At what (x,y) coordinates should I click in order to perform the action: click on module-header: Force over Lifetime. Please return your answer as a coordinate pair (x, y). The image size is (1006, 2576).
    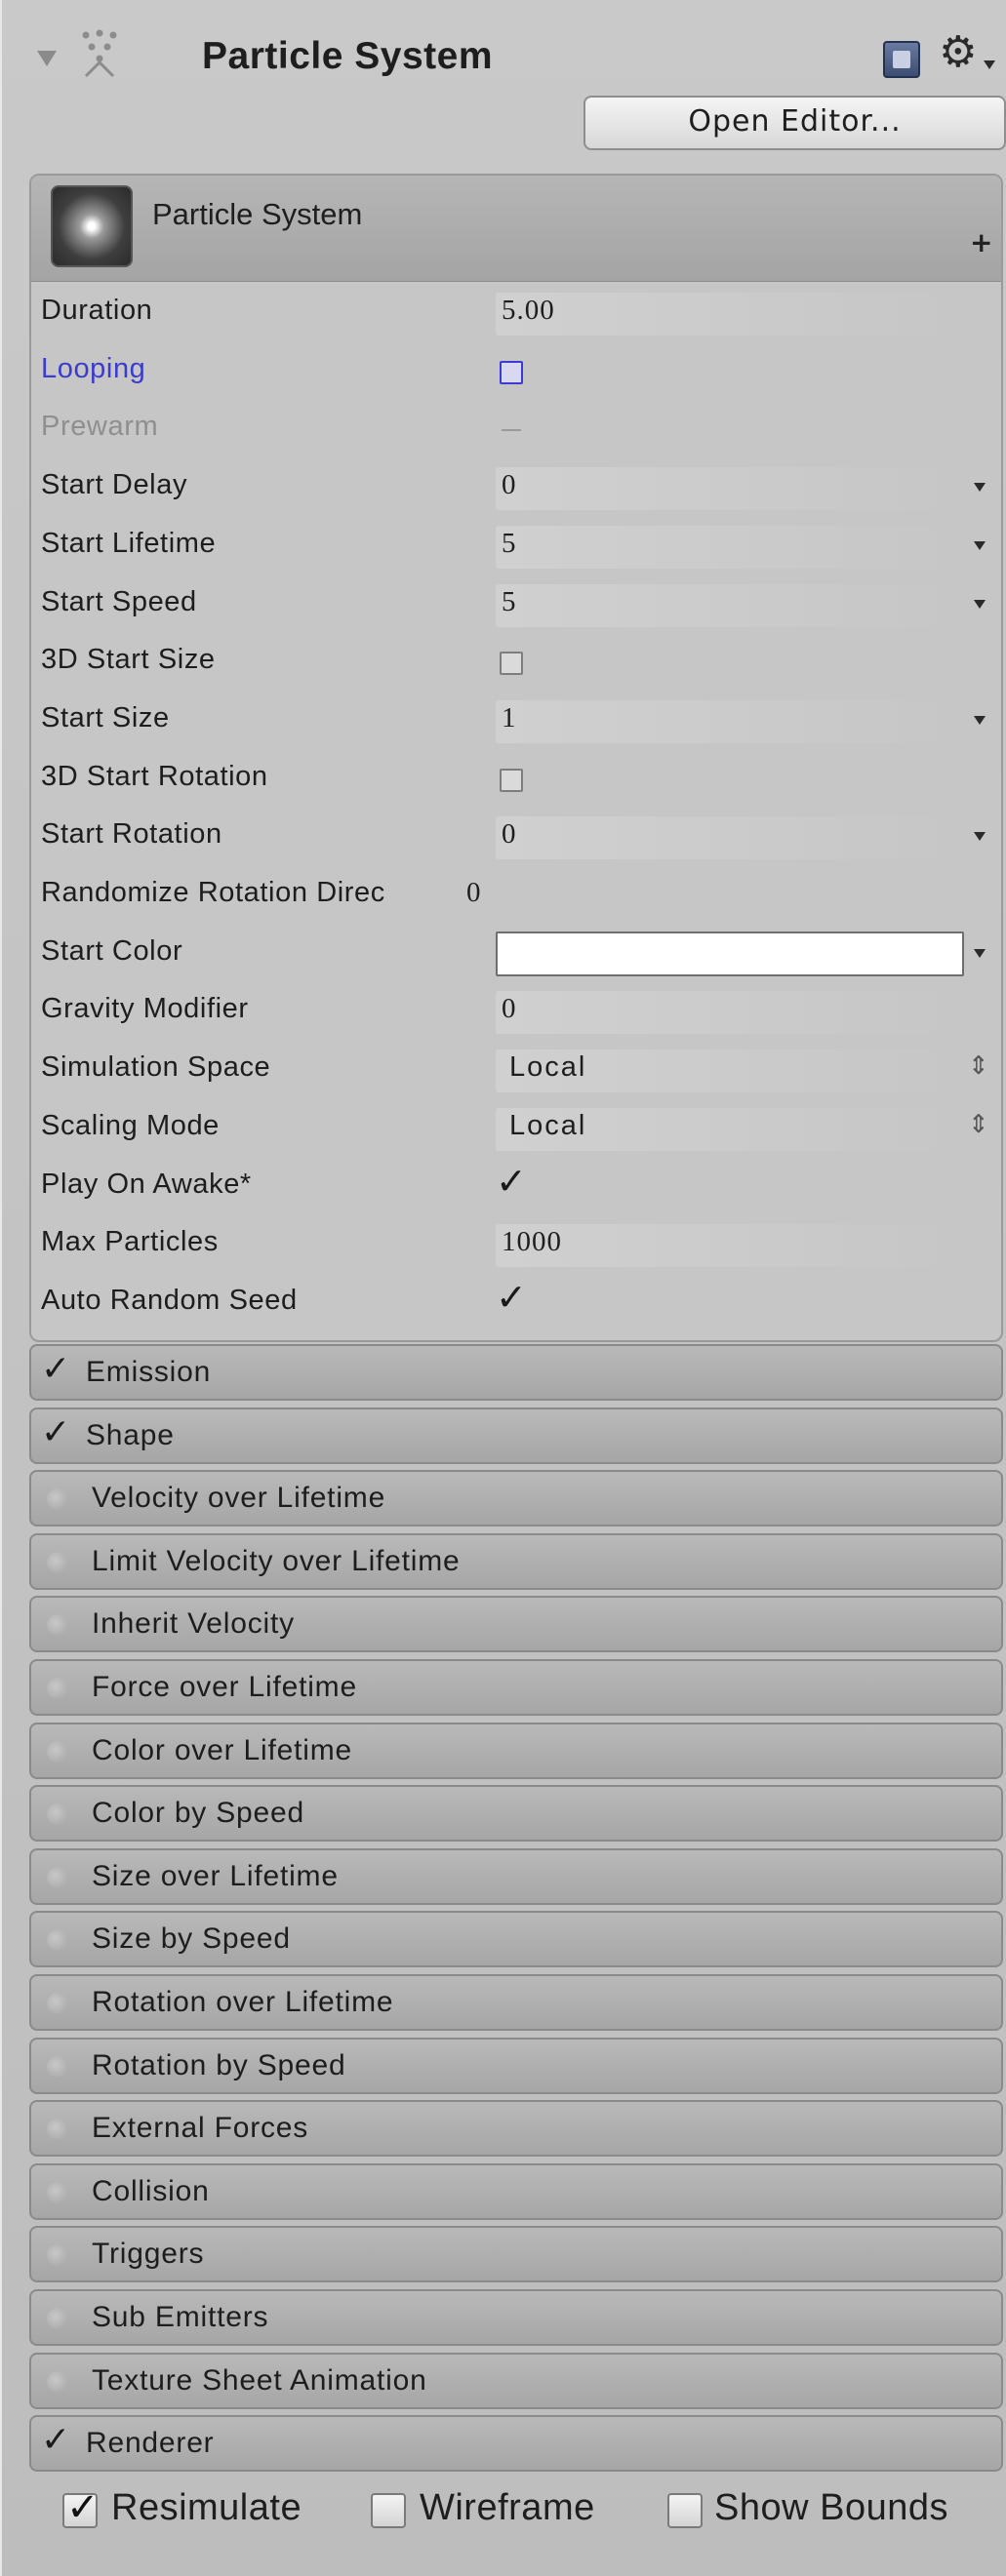
    Looking at the image, I should click on (516, 1687).